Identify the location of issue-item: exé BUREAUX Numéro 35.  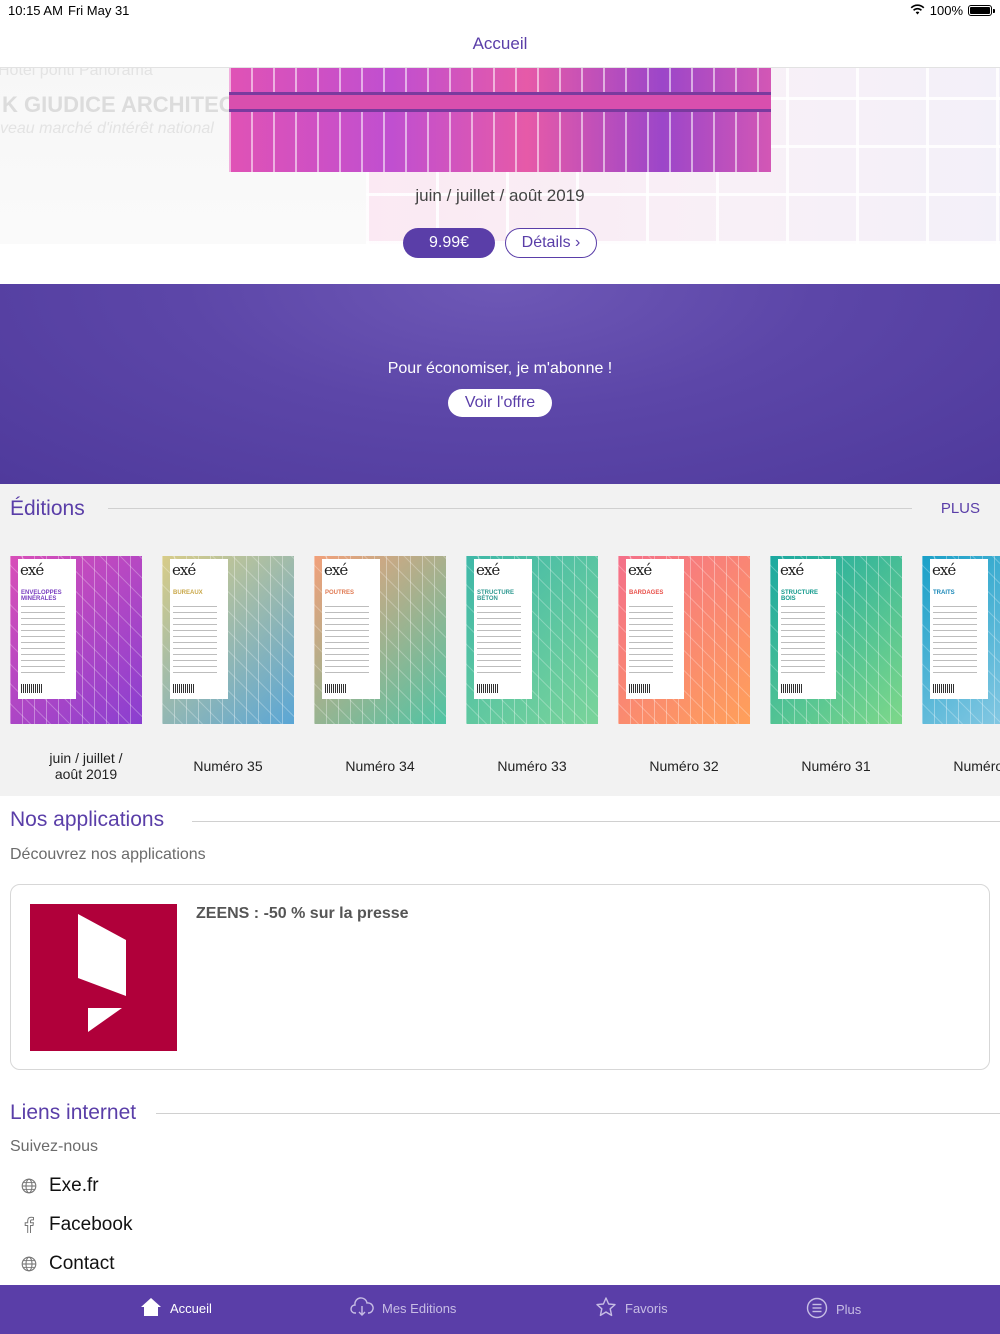
(228, 672).